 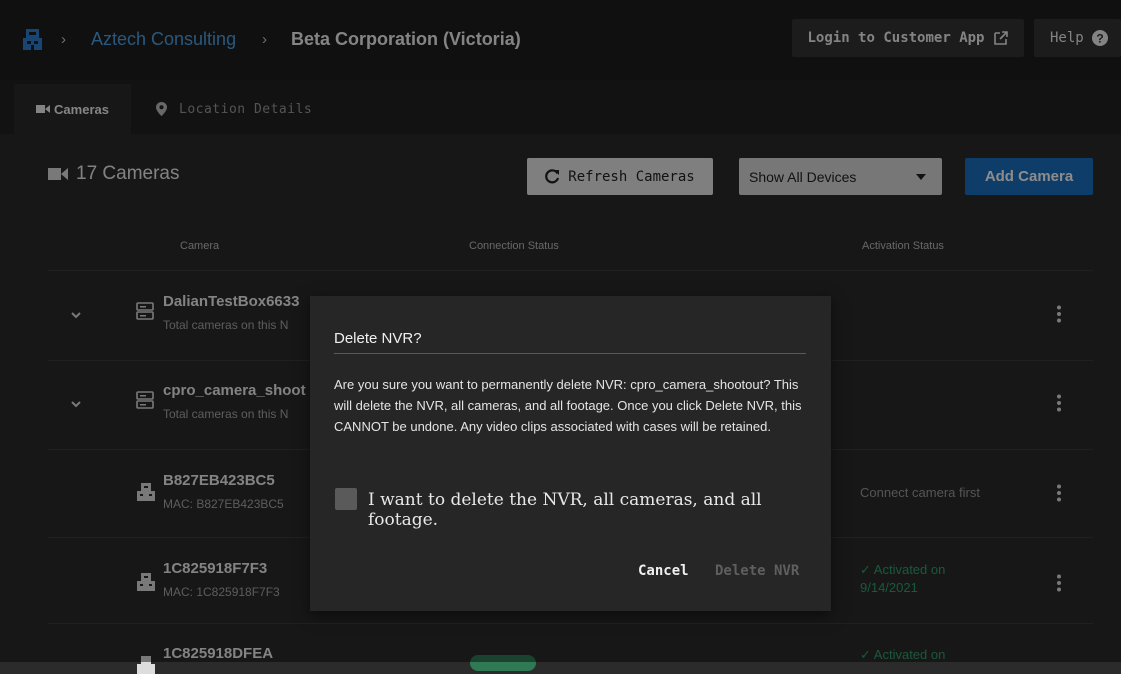 I want to click on cancel-button: Cancel, so click(x=663, y=571).